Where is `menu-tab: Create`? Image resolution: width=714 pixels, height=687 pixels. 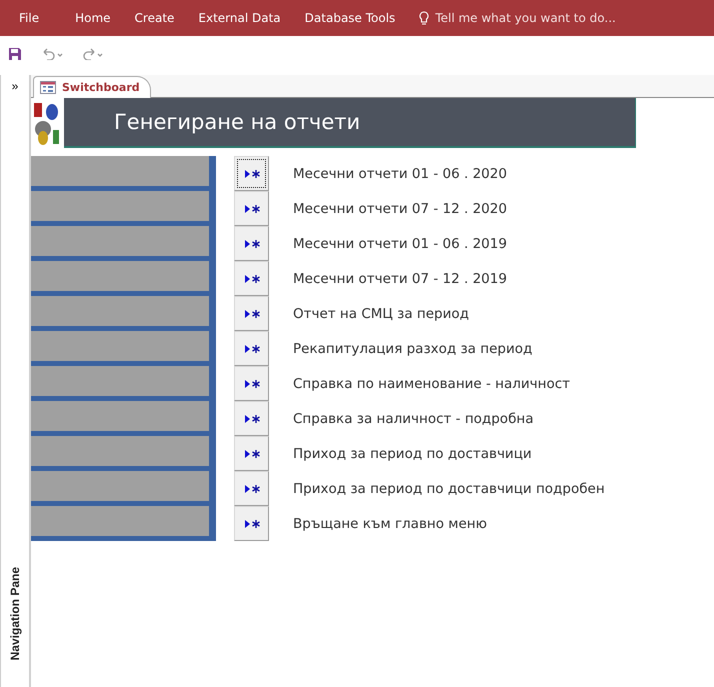 menu-tab: Create is located at coordinates (154, 18).